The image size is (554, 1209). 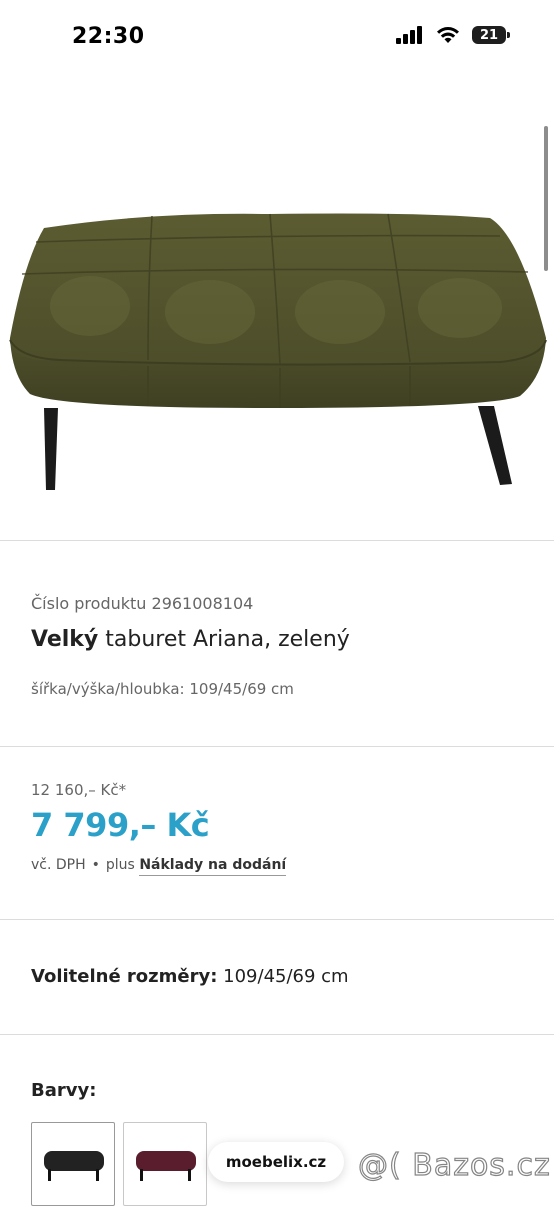 What do you see at coordinates (65, 639) in the screenshot?
I see `product-title-bold: Velký` at bounding box center [65, 639].